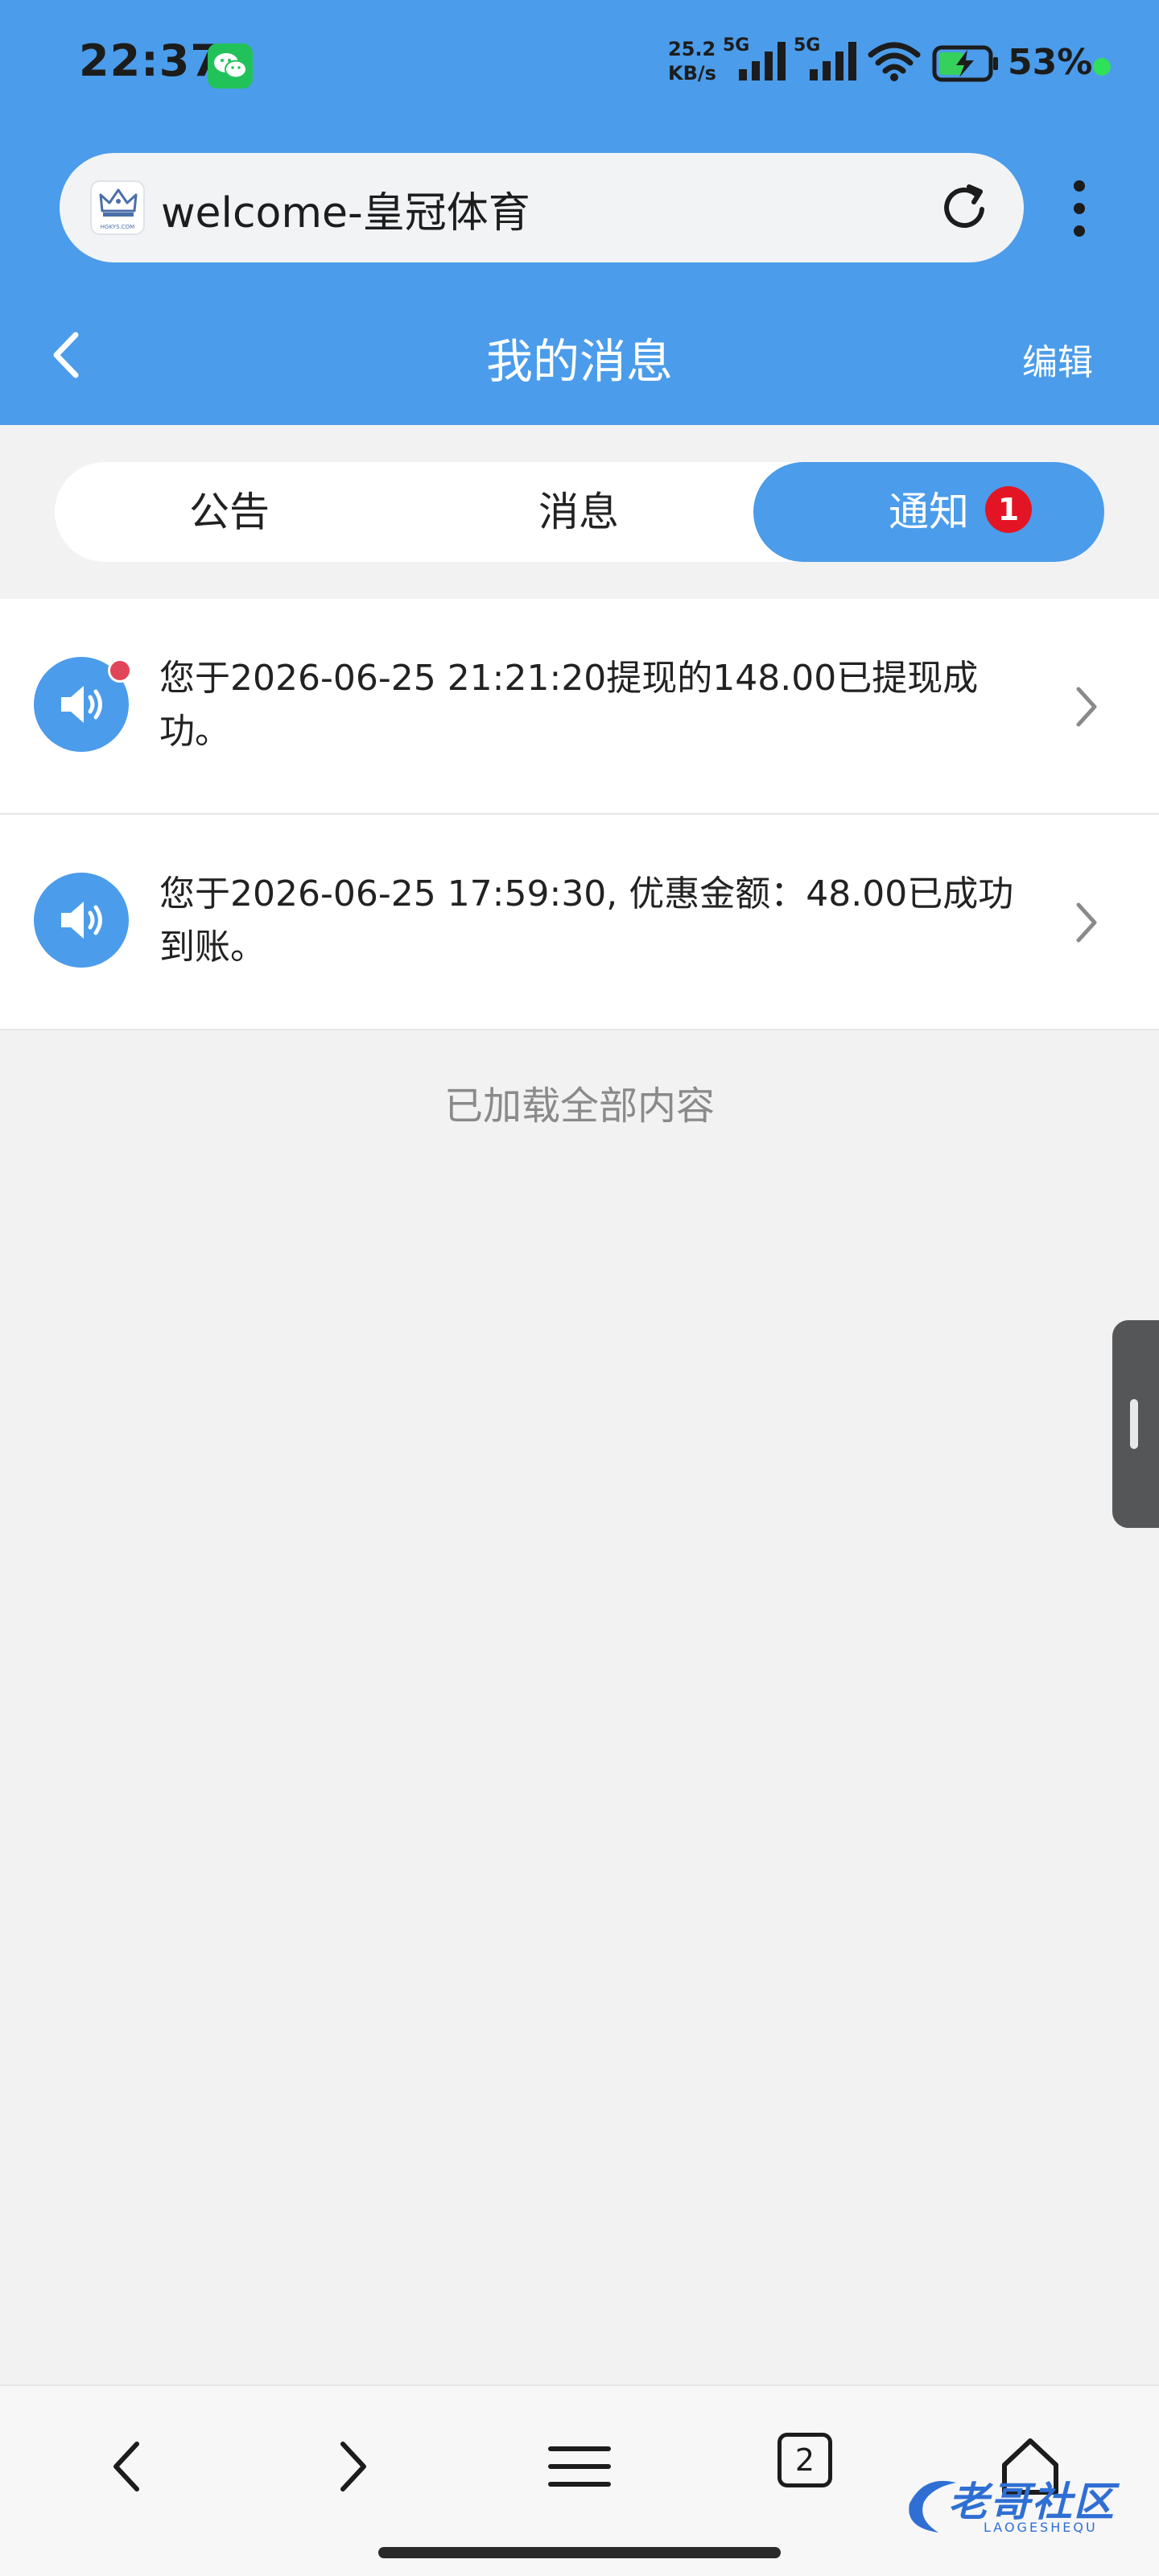  What do you see at coordinates (230, 512) in the screenshot?
I see `tab-announcement: 公告` at bounding box center [230, 512].